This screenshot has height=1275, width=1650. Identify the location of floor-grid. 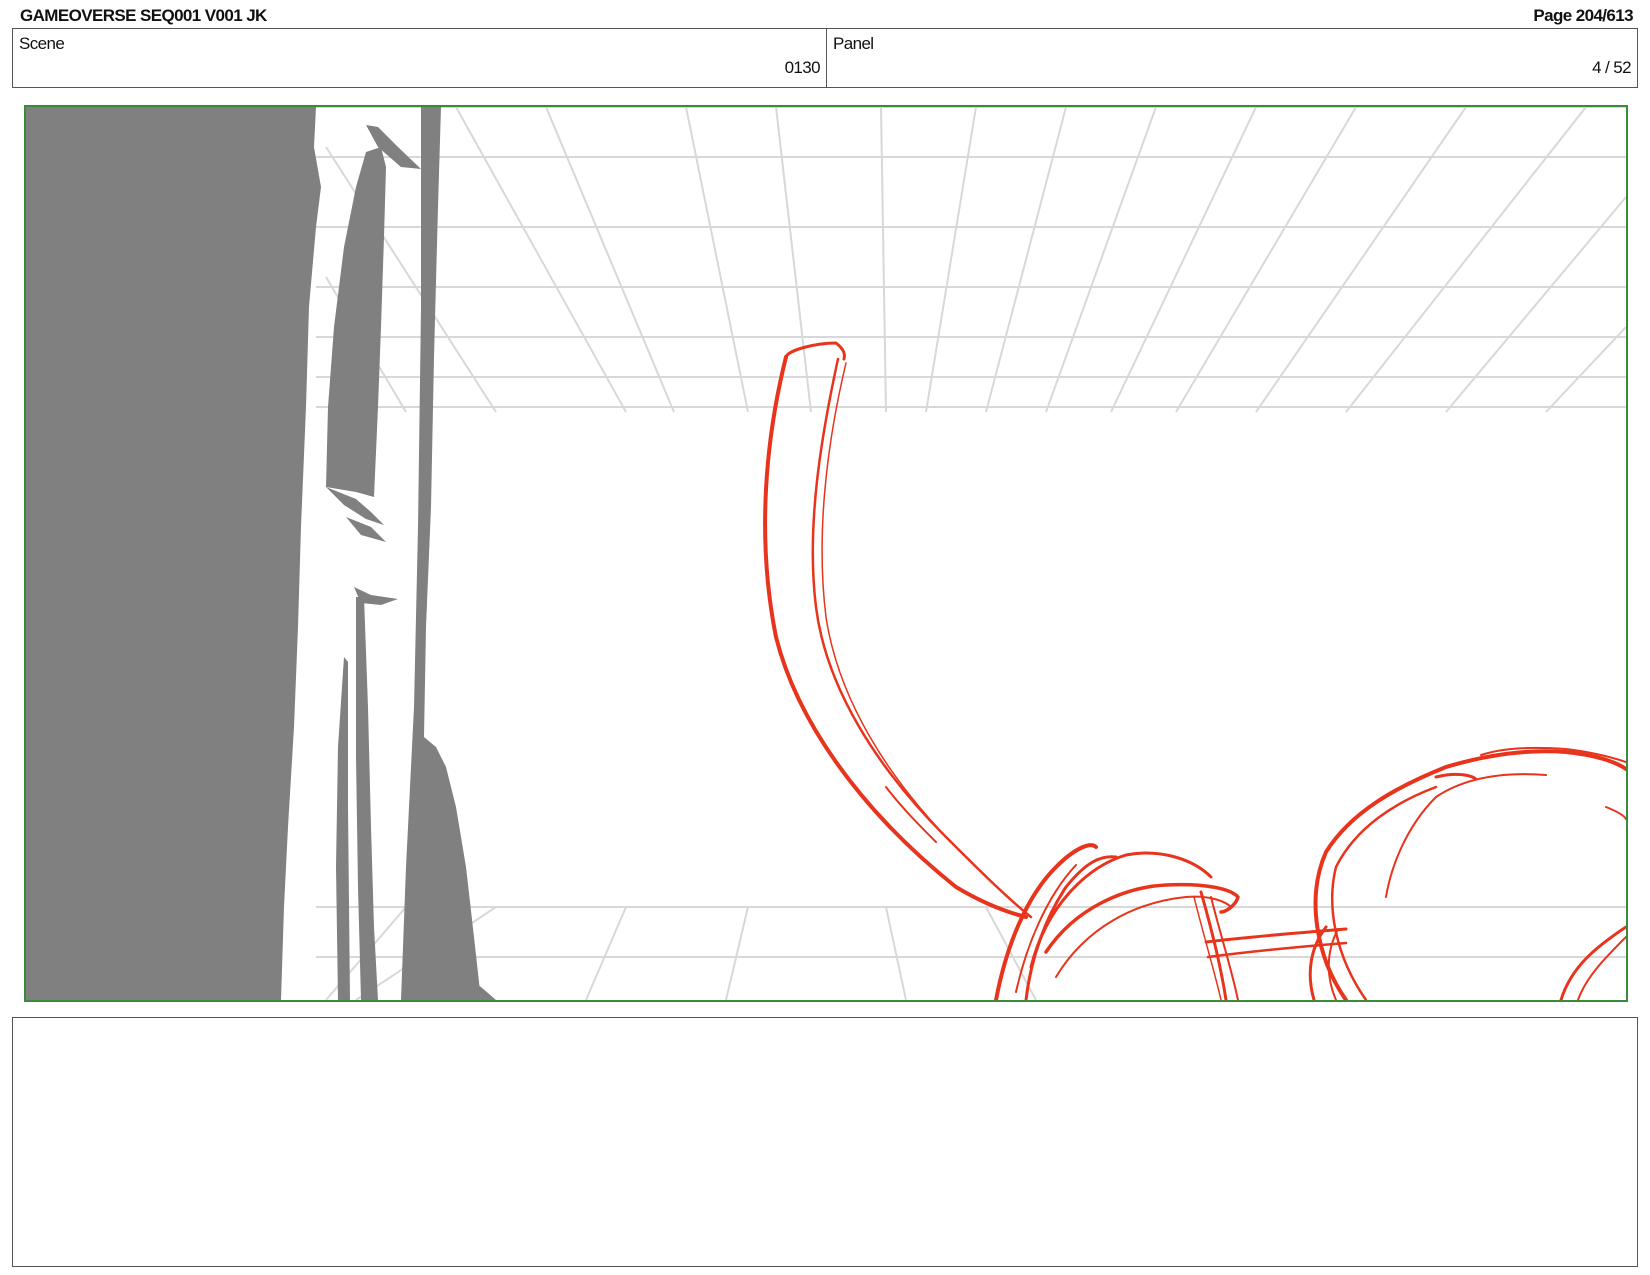
(971, 953).